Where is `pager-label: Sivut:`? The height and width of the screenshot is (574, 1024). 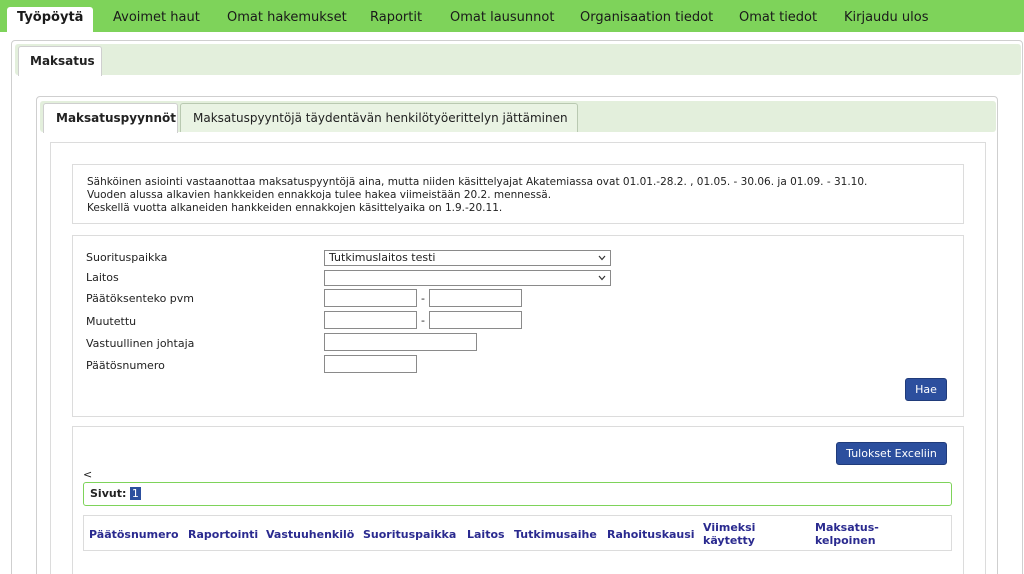 pager-label: Sivut: is located at coordinates (108, 493).